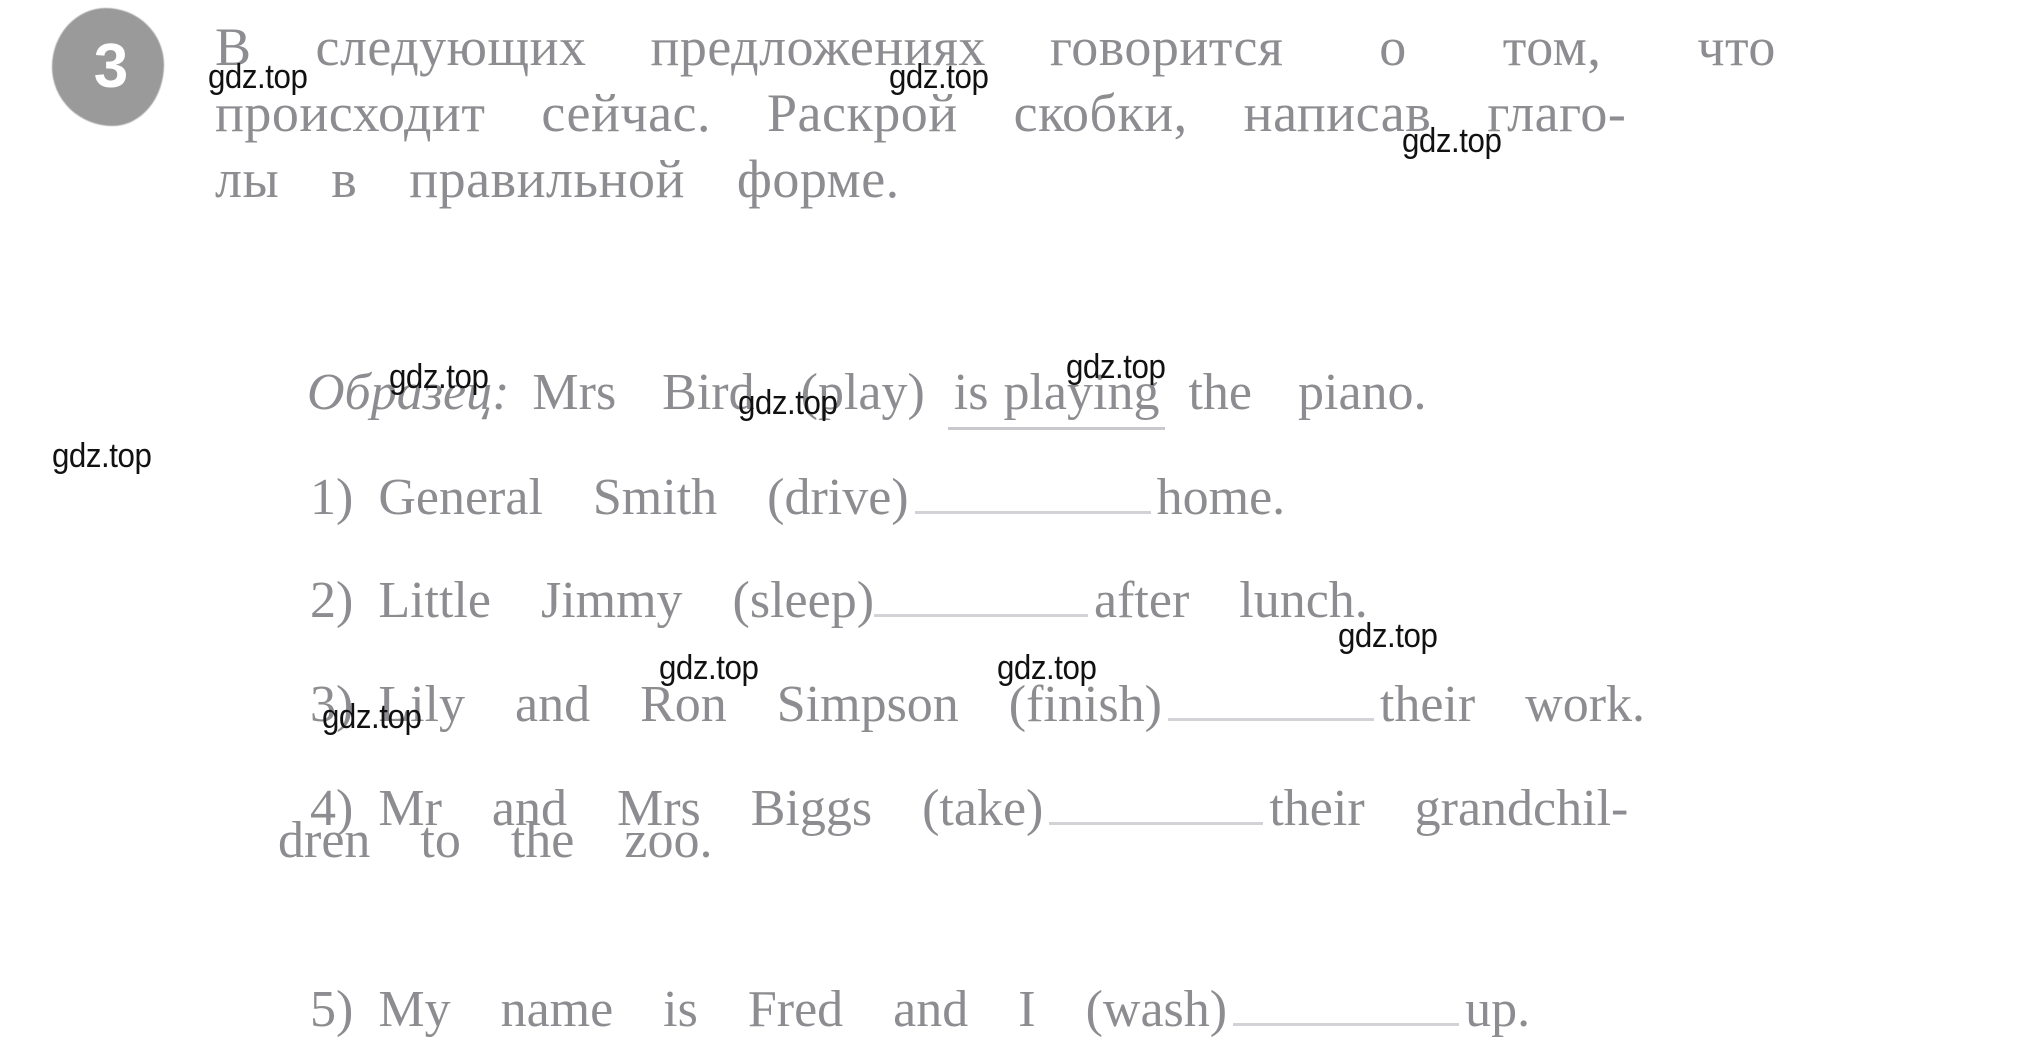 The image size is (2021, 1045). I want to click on item-text-after: up., so click(1498, 1009).